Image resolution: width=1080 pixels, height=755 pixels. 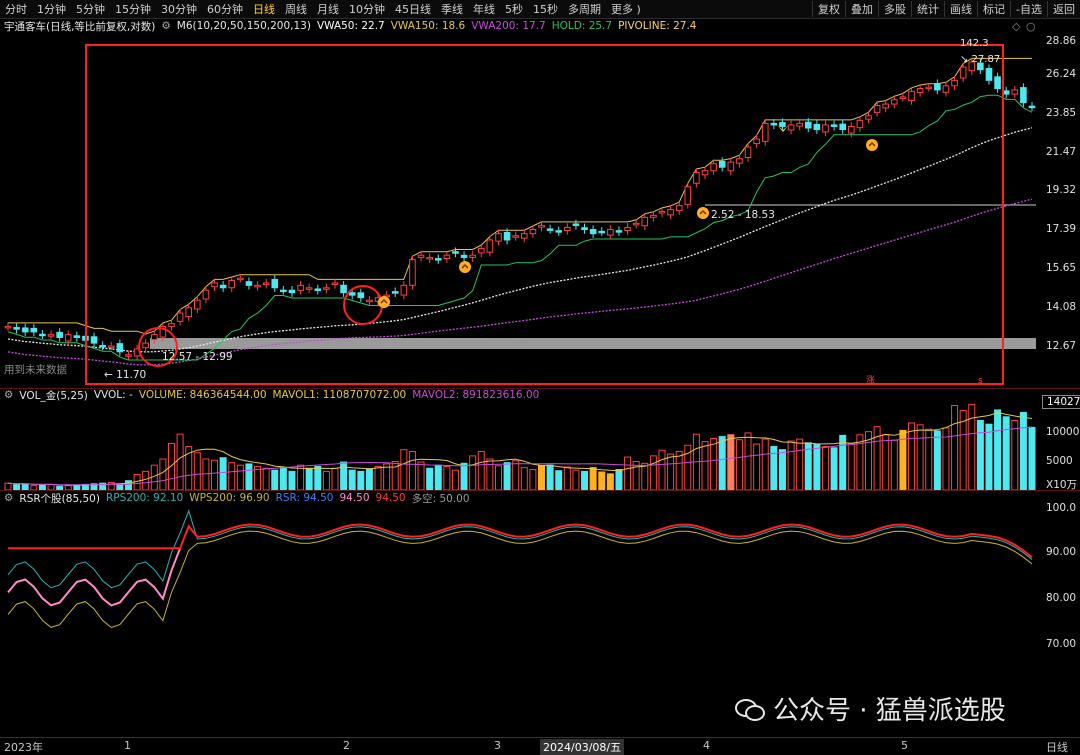 What do you see at coordinates (35, 369) in the screenshot?
I see `future-data-label: 用到未来数据` at bounding box center [35, 369].